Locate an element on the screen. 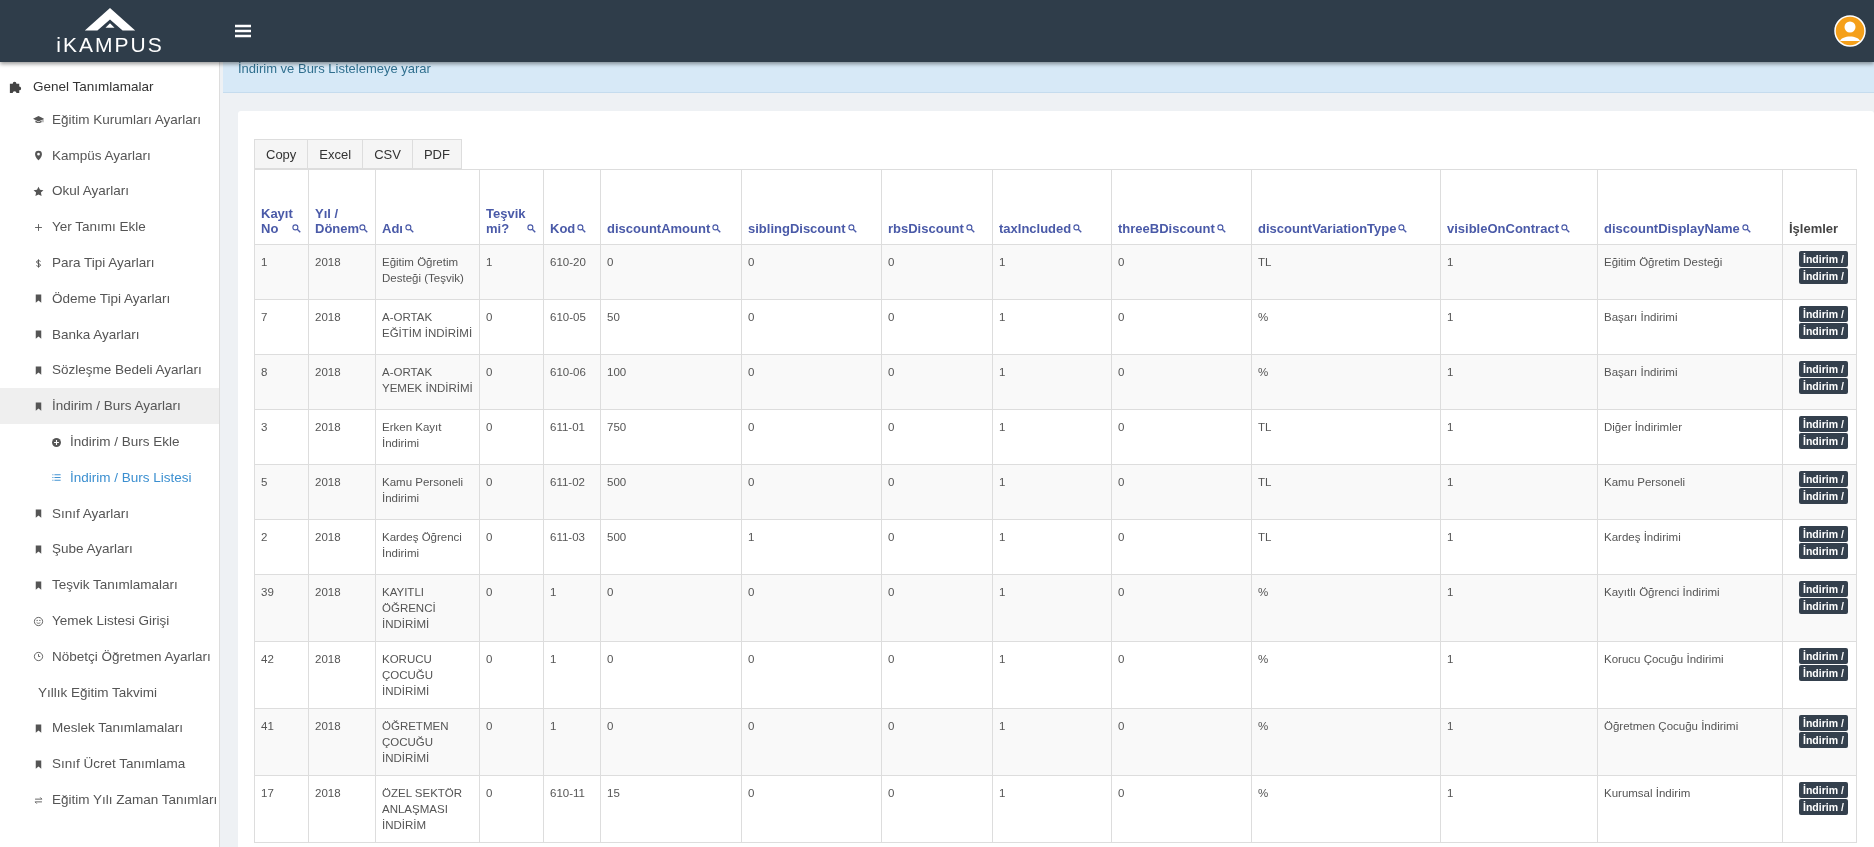 This screenshot has height=847, width=1874. column-header: discountAmount is located at coordinates (659, 228).